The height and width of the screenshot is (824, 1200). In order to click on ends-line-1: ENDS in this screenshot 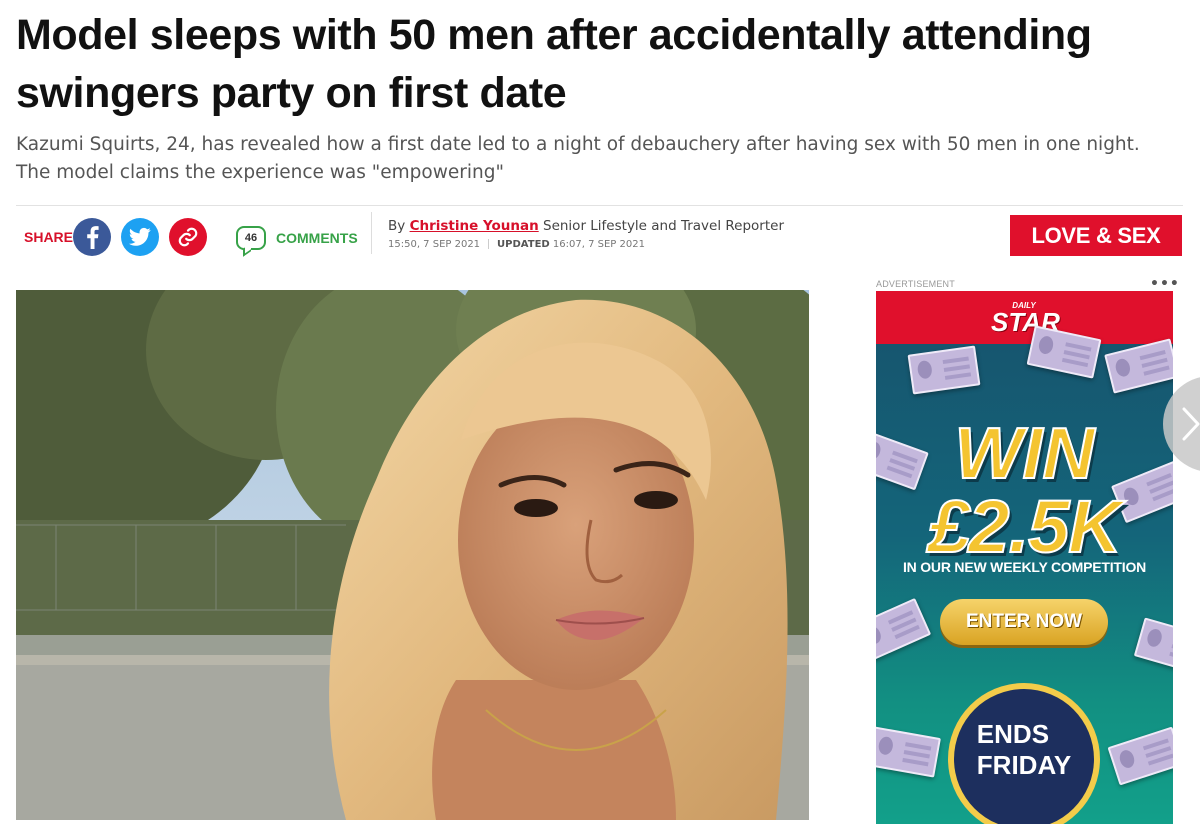, I will do `click(1013, 734)`.